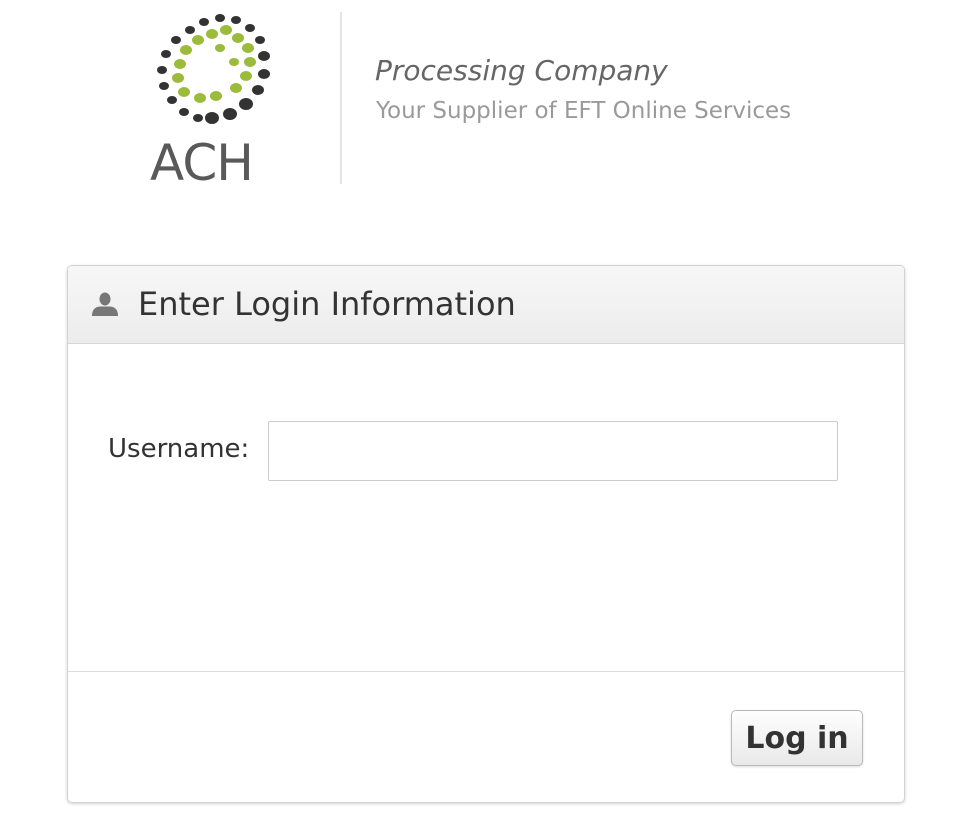 The image size is (964, 824). Describe the element at coordinates (327, 304) in the screenshot. I see `login-panel-title: Enter Login Information` at that location.